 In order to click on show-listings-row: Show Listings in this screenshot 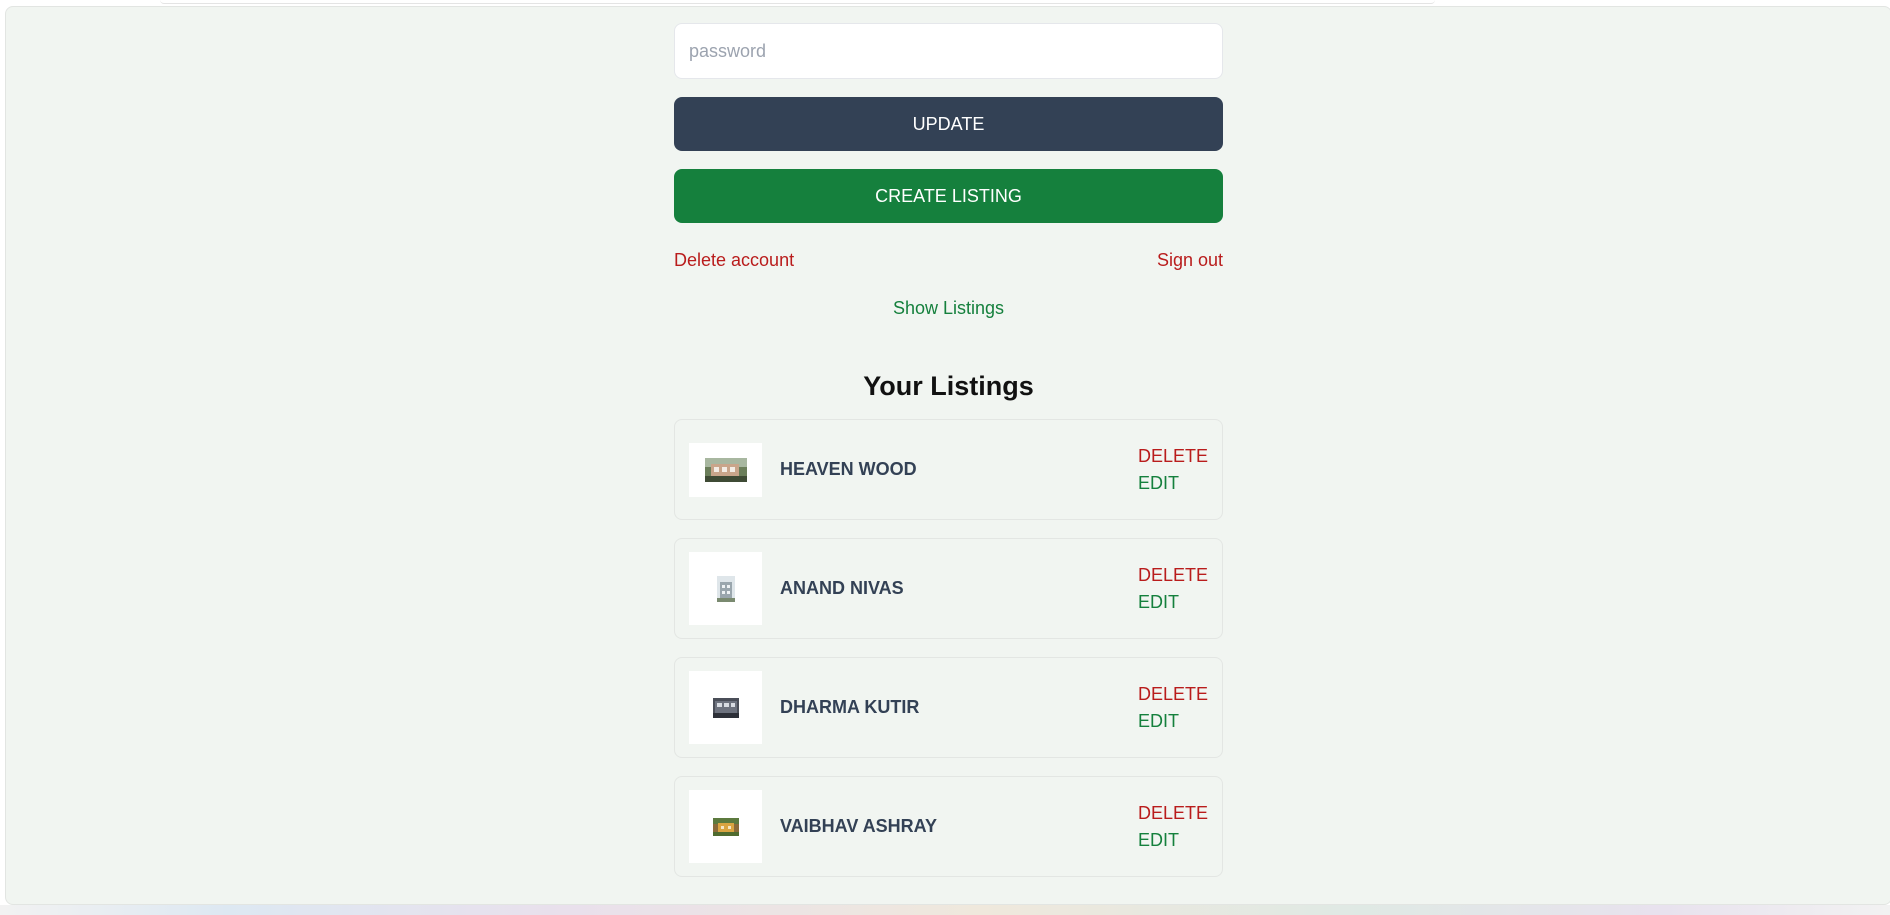, I will do `click(948, 309)`.